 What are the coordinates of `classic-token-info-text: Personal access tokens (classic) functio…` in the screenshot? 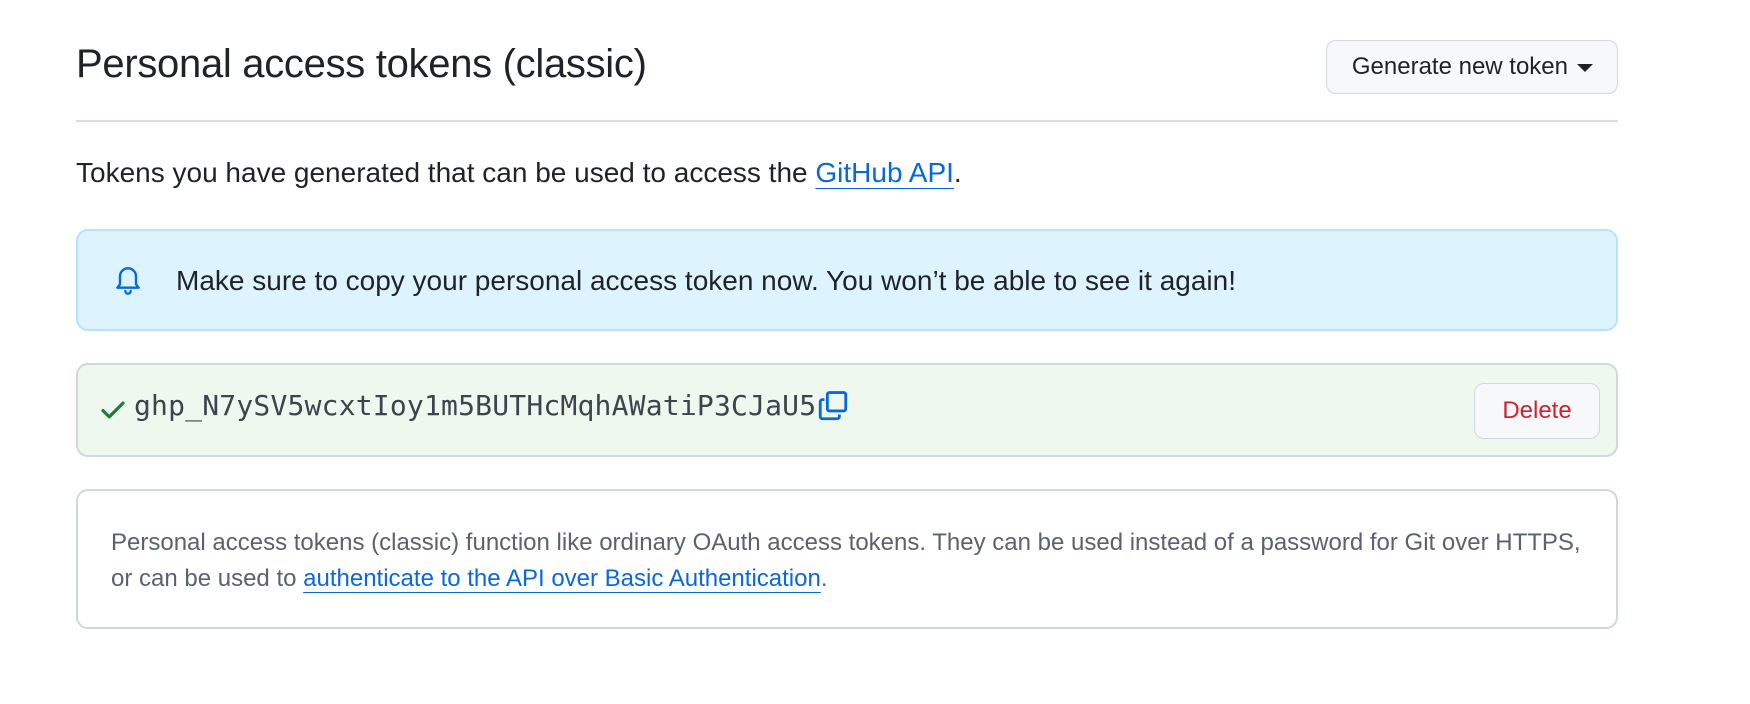 It's located at (851, 561).